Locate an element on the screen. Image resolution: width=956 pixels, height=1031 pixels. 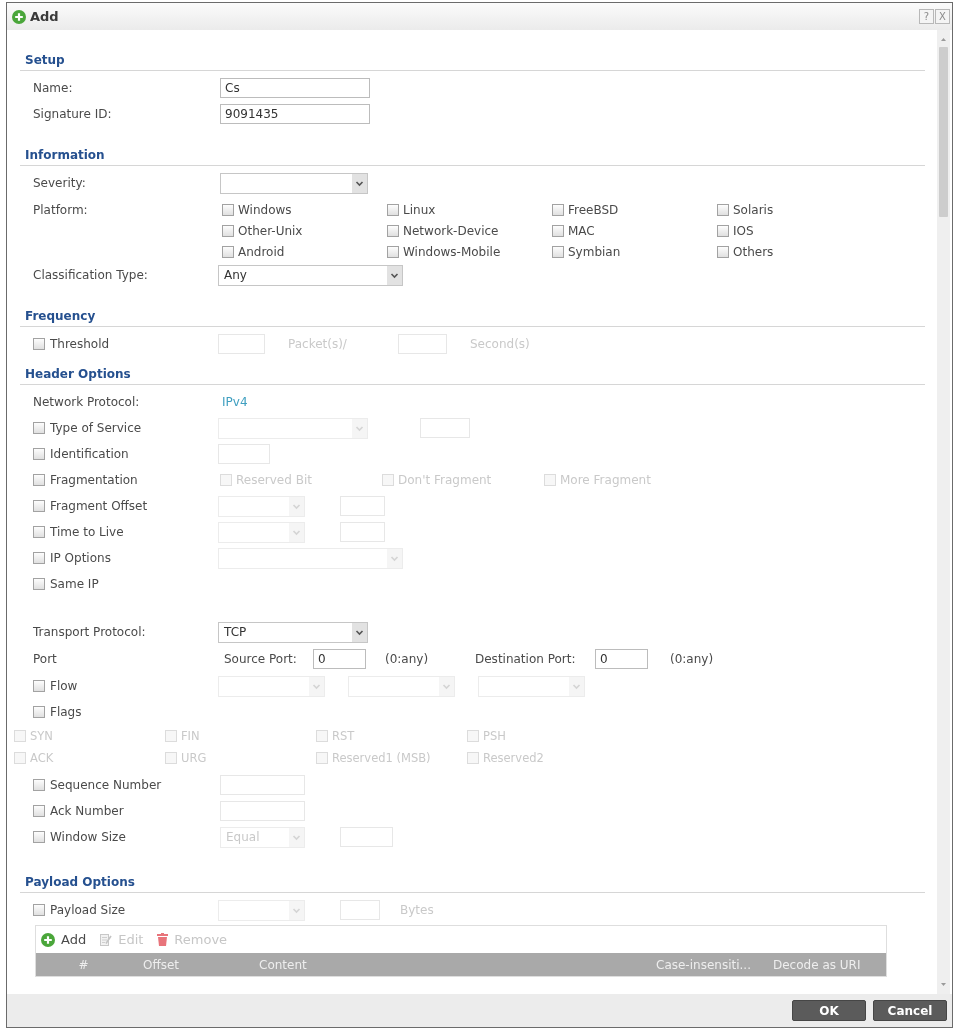
checkbox-label: Others is located at coordinates (753, 251).